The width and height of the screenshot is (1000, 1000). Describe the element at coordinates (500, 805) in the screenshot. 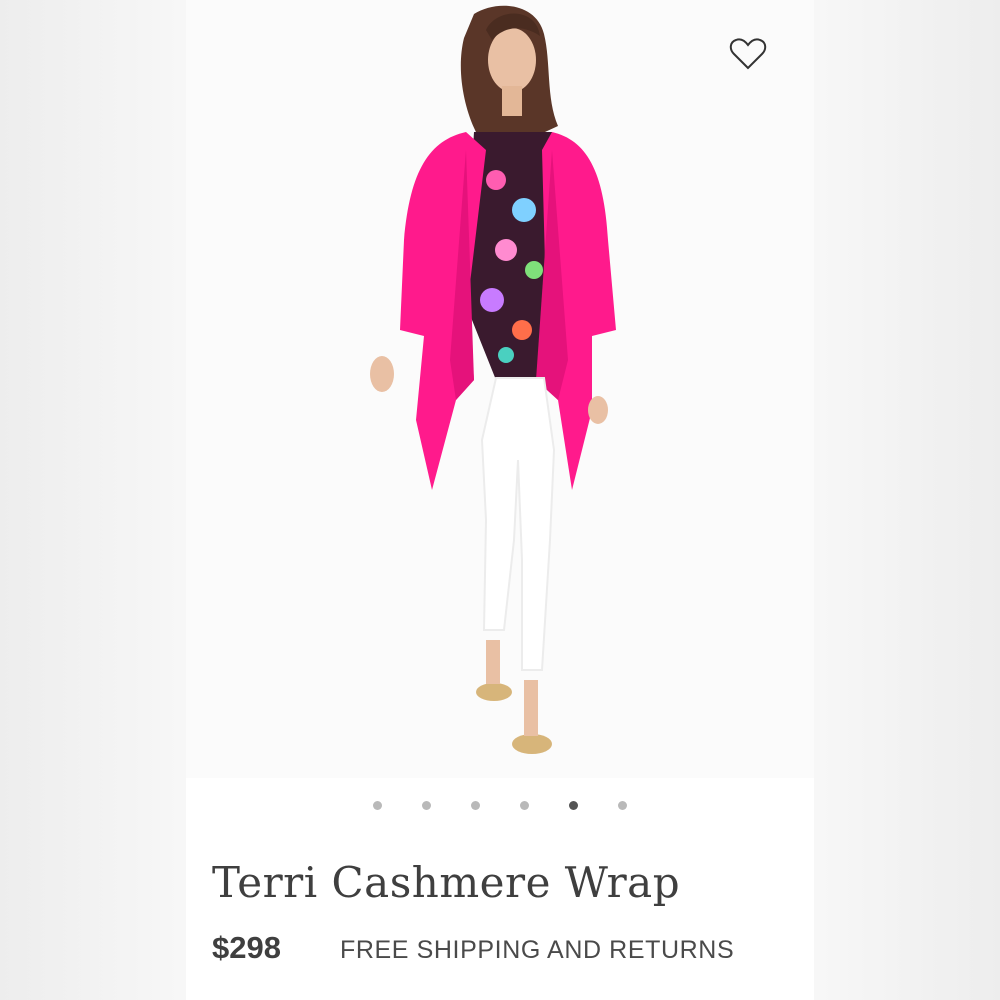

I see `gallery-pagination` at that location.